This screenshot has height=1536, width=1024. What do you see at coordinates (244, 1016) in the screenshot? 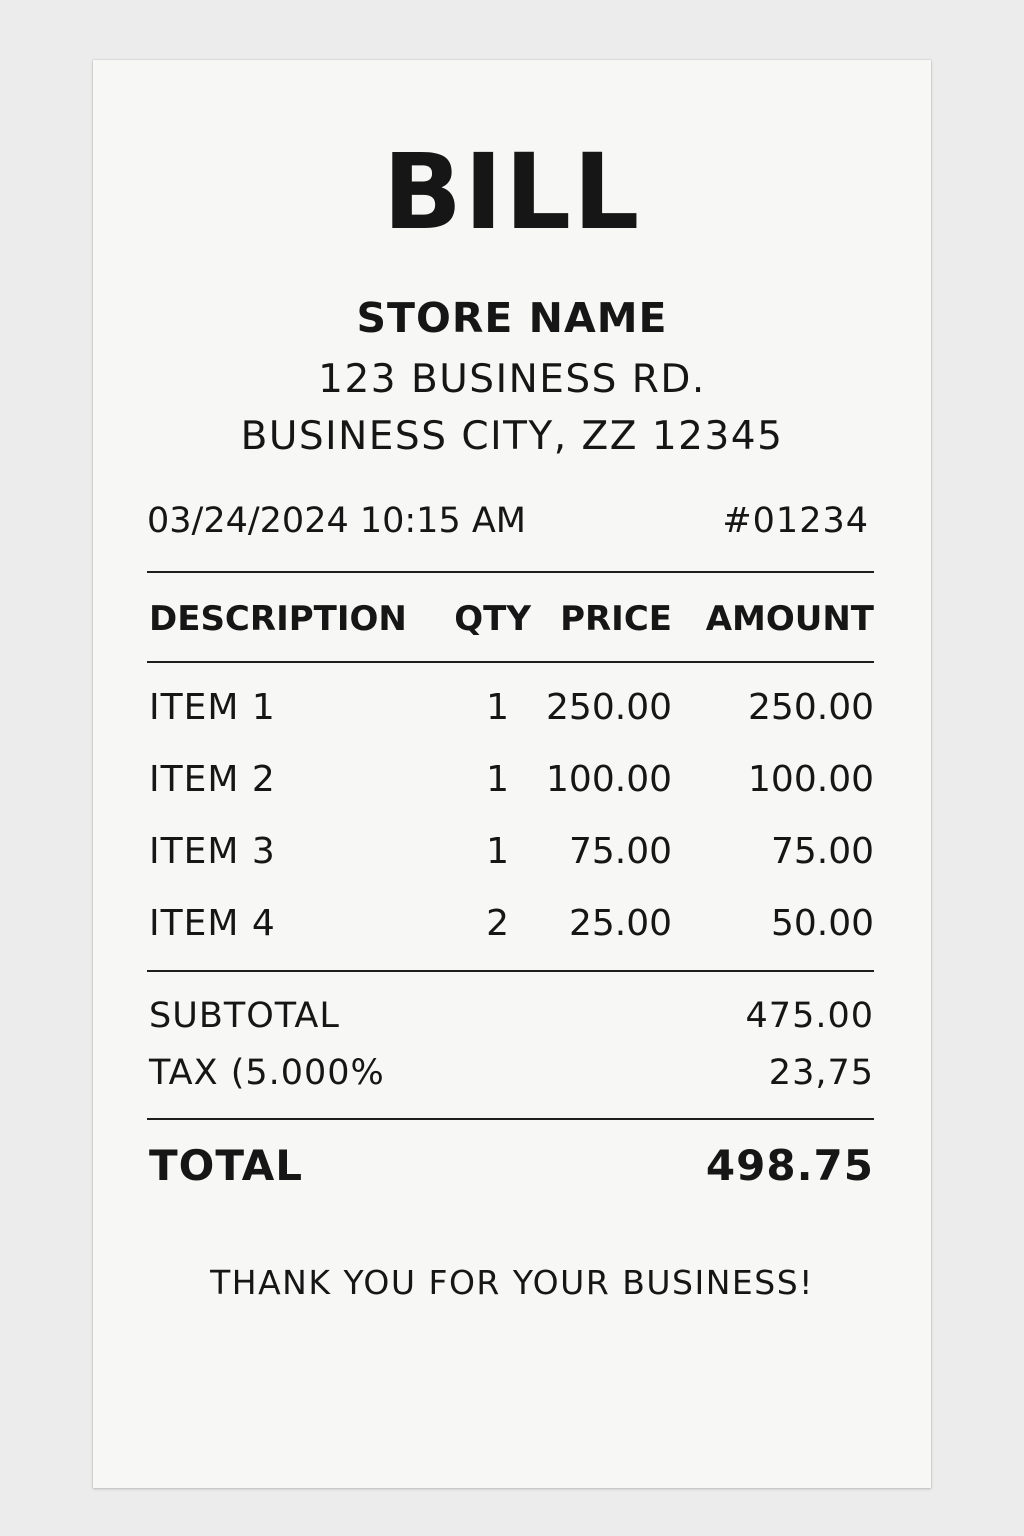
I see `subtotal-label: SUBTOTAL` at bounding box center [244, 1016].